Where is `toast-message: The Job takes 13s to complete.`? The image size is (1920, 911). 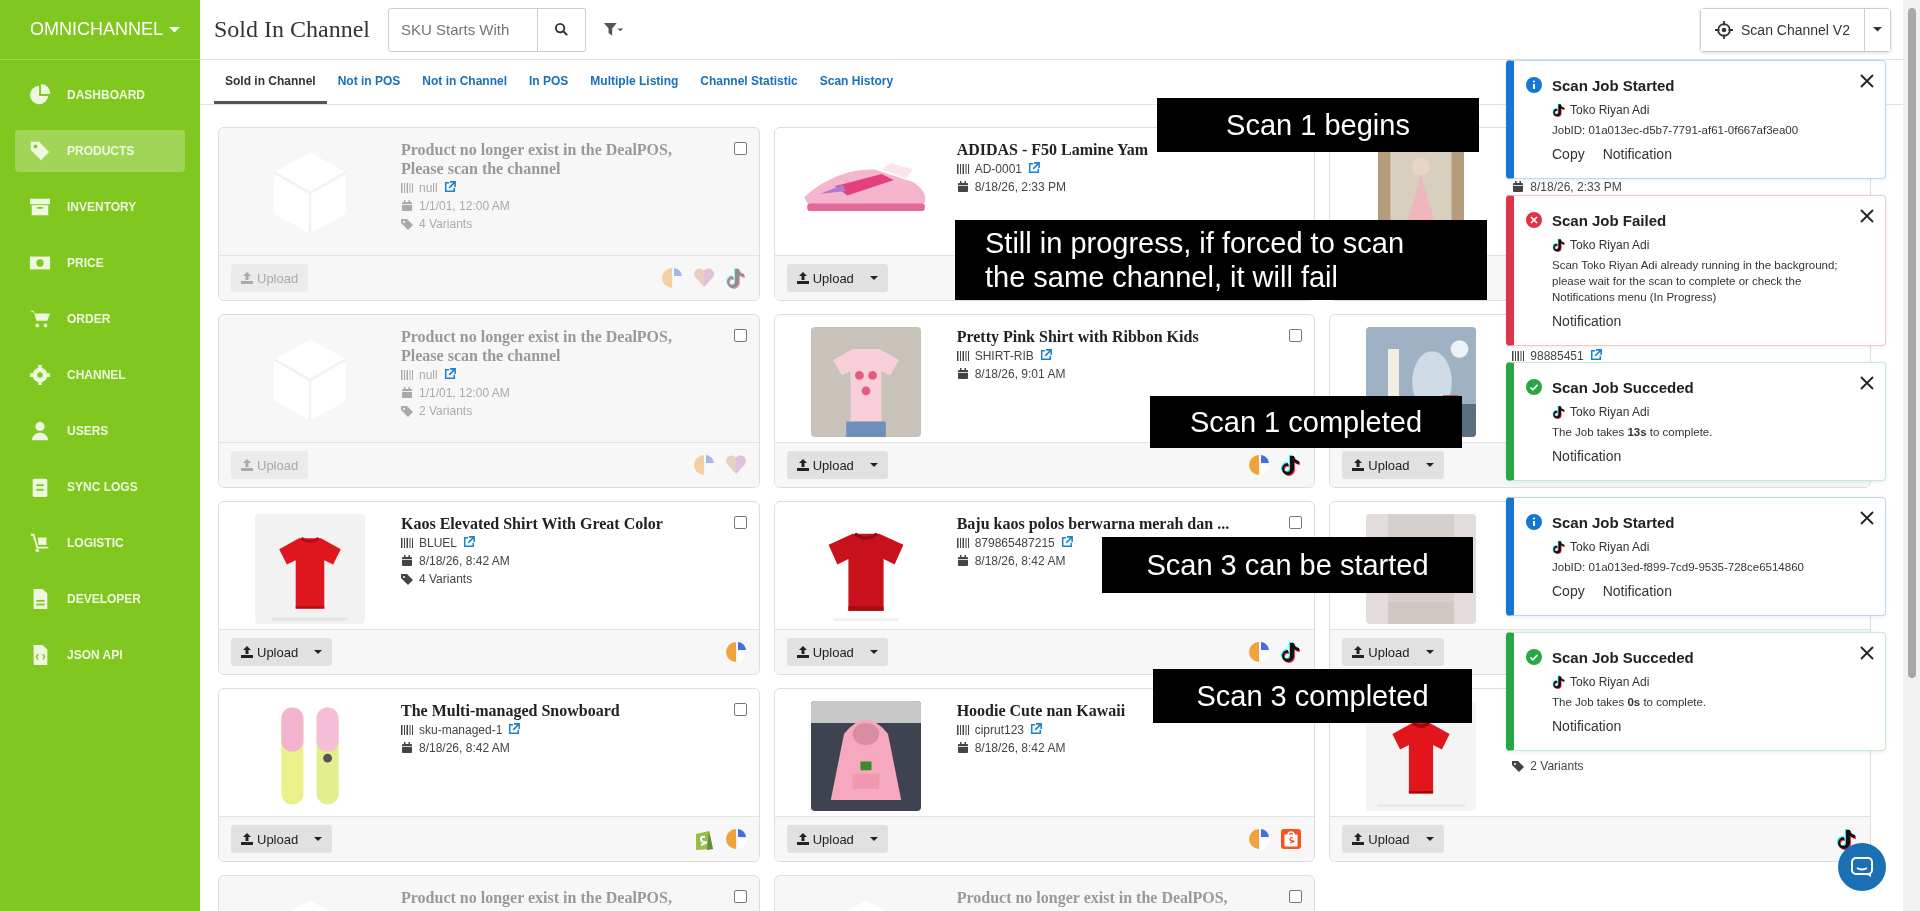 toast-message: The Job takes 13s to complete. is located at coordinates (1633, 432).